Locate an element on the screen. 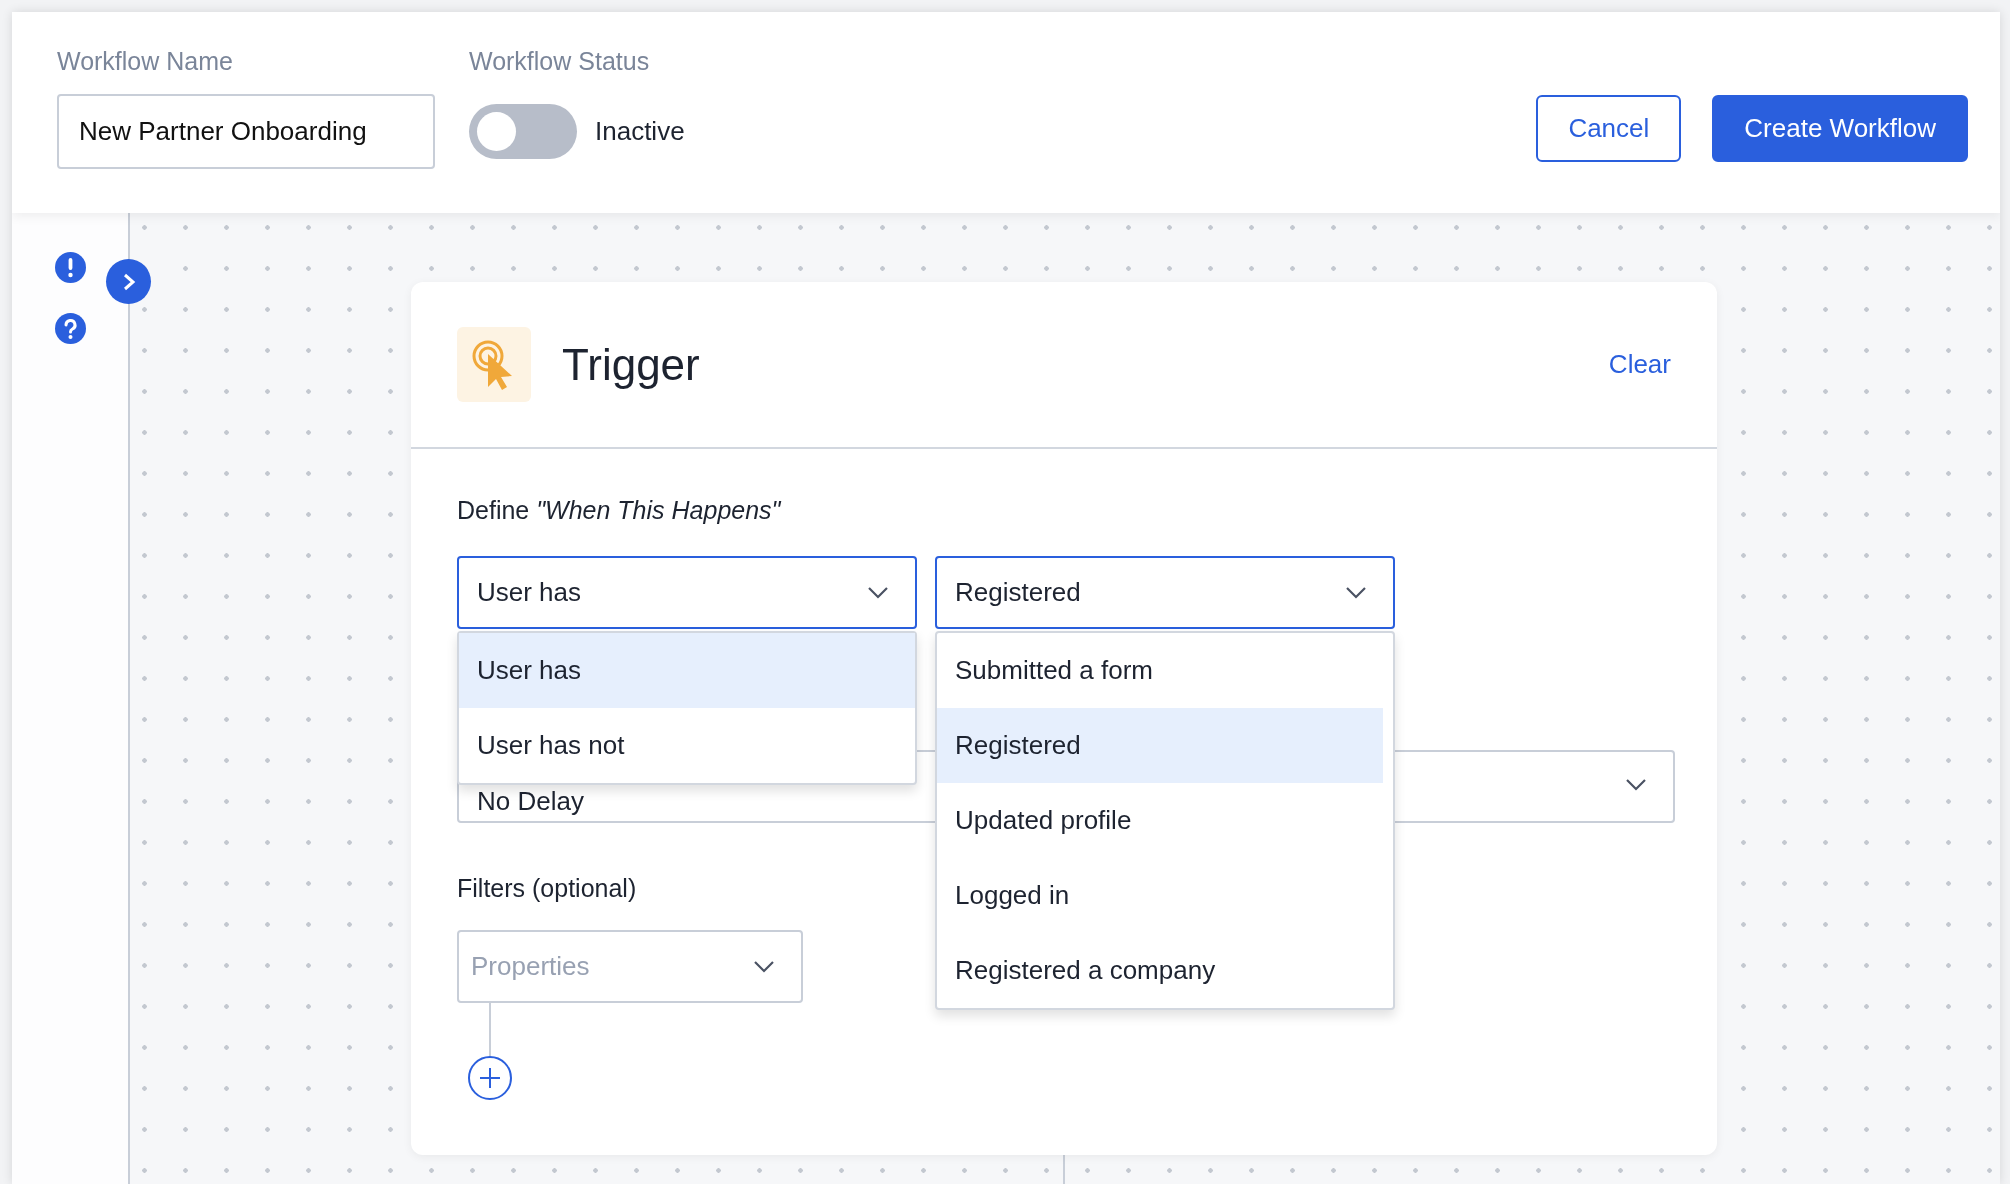  menu-option: User has not is located at coordinates (687, 745).